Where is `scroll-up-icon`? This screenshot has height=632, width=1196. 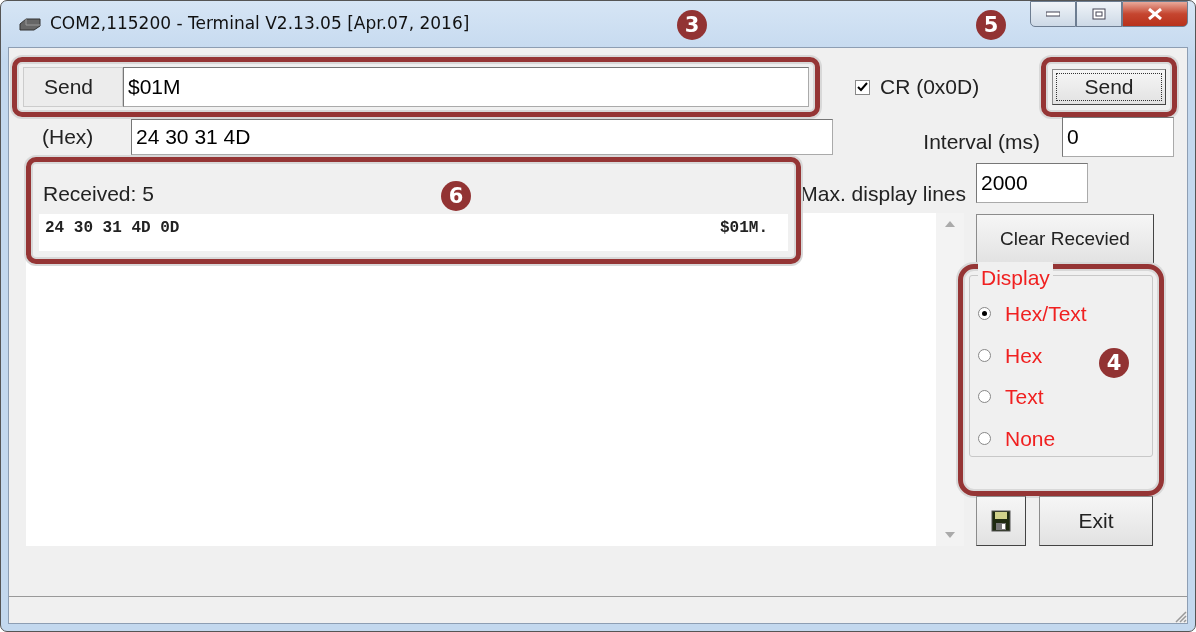
scroll-up-icon is located at coordinates (950, 224).